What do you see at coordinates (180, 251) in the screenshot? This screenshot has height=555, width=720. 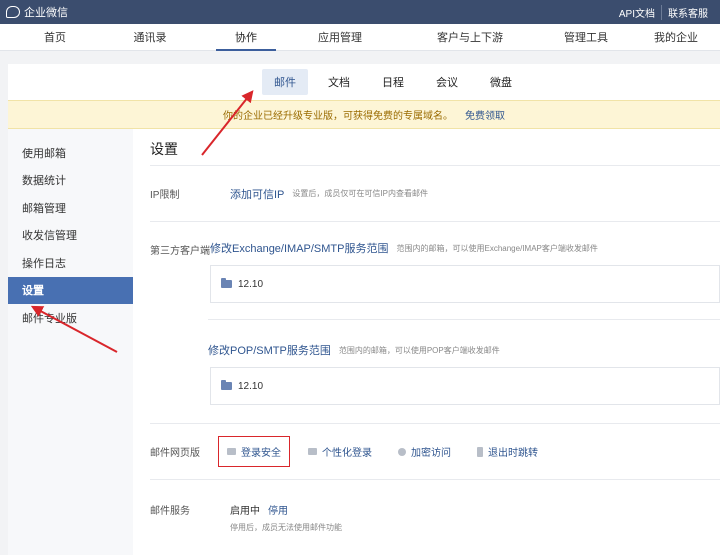 I see `third-party-label: 第三方客户端` at bounding box center [180, 251].